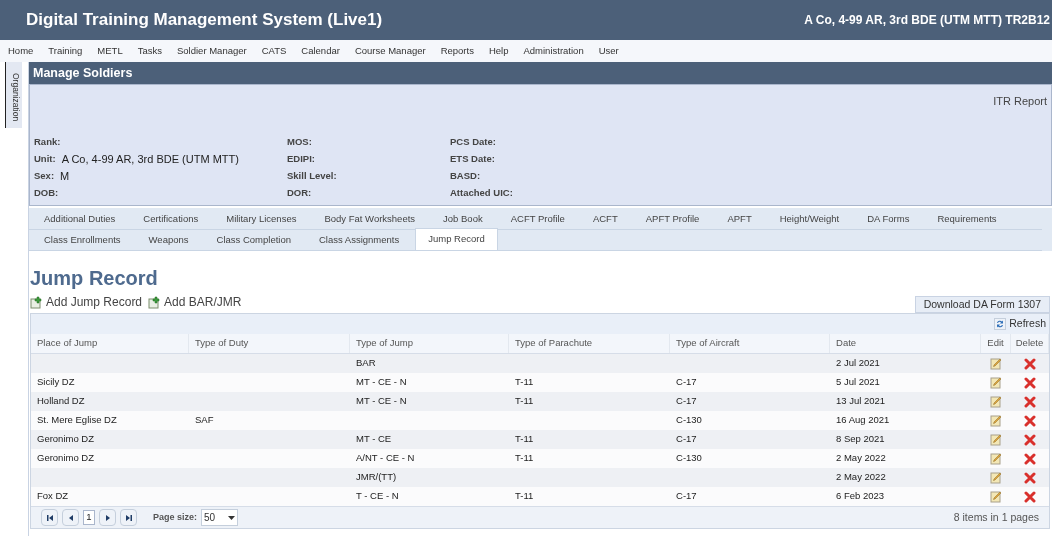  What do you see at coordinates (220, 517) in the screenshot?
I see `page-size-select: 50` at bounding box center [220, 517].